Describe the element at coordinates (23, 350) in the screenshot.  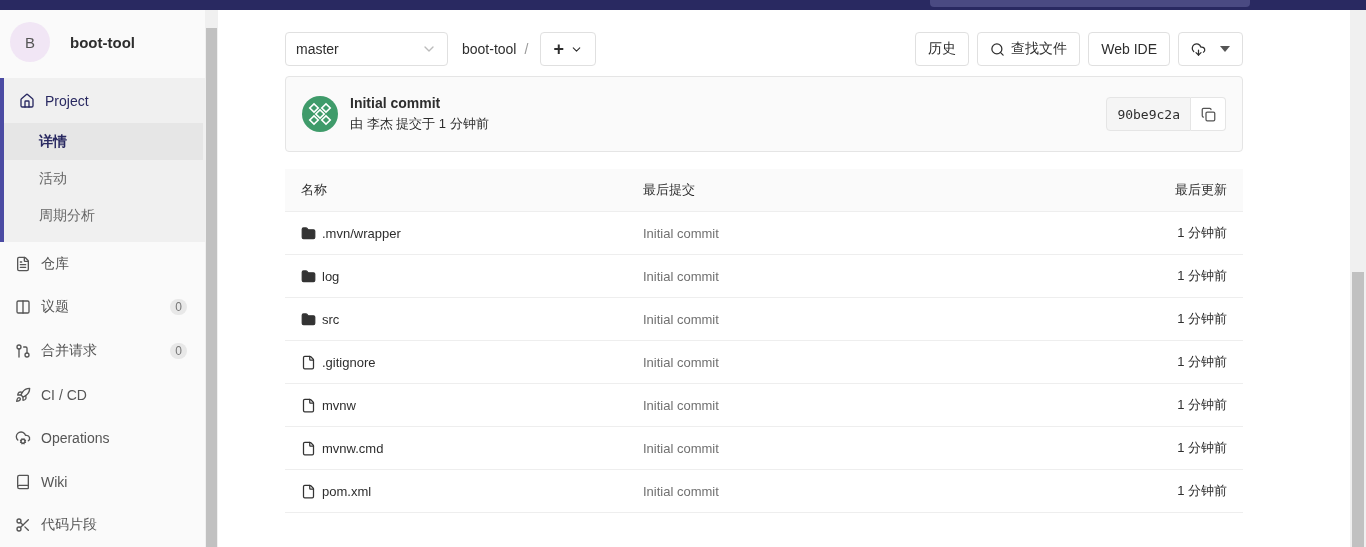
I see `merge-request-icon` at that location.